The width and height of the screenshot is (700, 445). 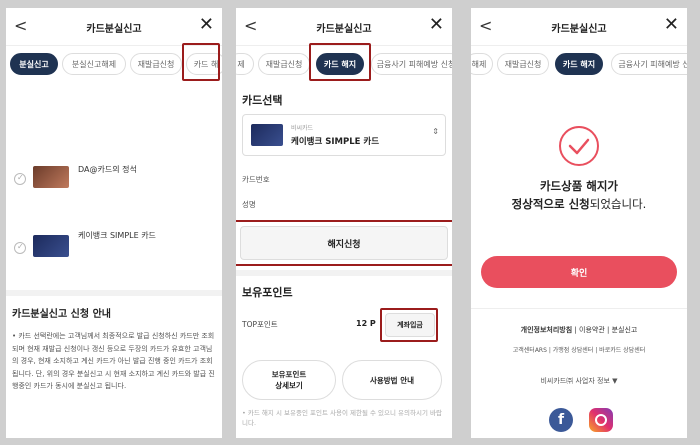 I want to click on complete-message-line2: 정상적으로 신청되었습니다., so click(x=579, y=204).